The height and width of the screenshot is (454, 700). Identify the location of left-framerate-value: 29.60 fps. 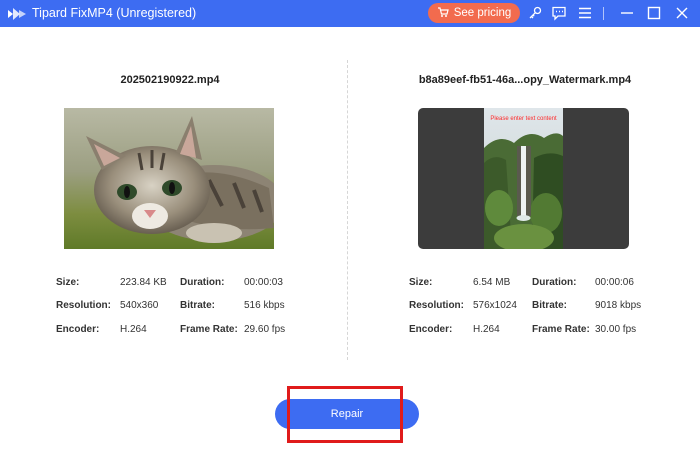
(265, 329).